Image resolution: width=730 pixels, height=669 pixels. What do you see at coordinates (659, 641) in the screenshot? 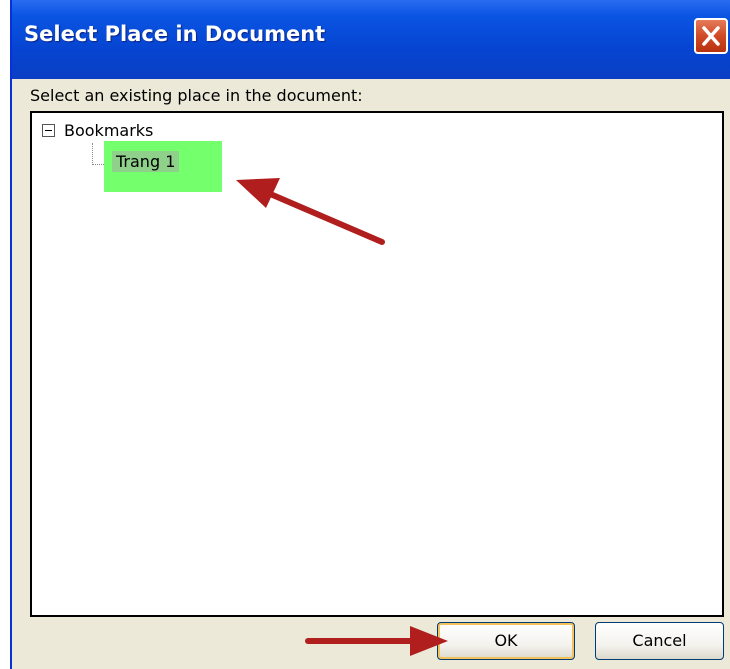
I see `cancel-button: Cancel` at bounding box center [659, 641].